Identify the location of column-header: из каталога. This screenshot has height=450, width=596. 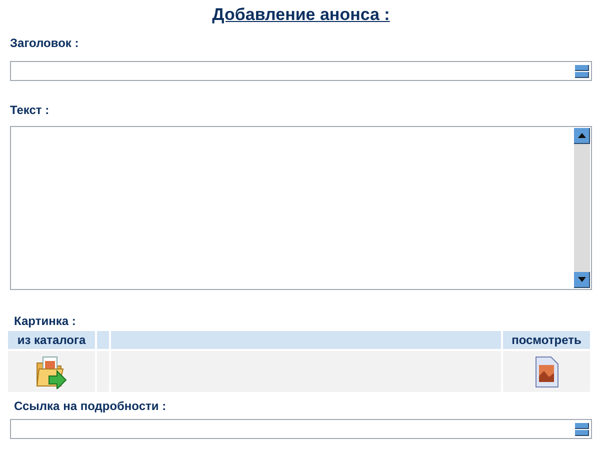
(51, 340).